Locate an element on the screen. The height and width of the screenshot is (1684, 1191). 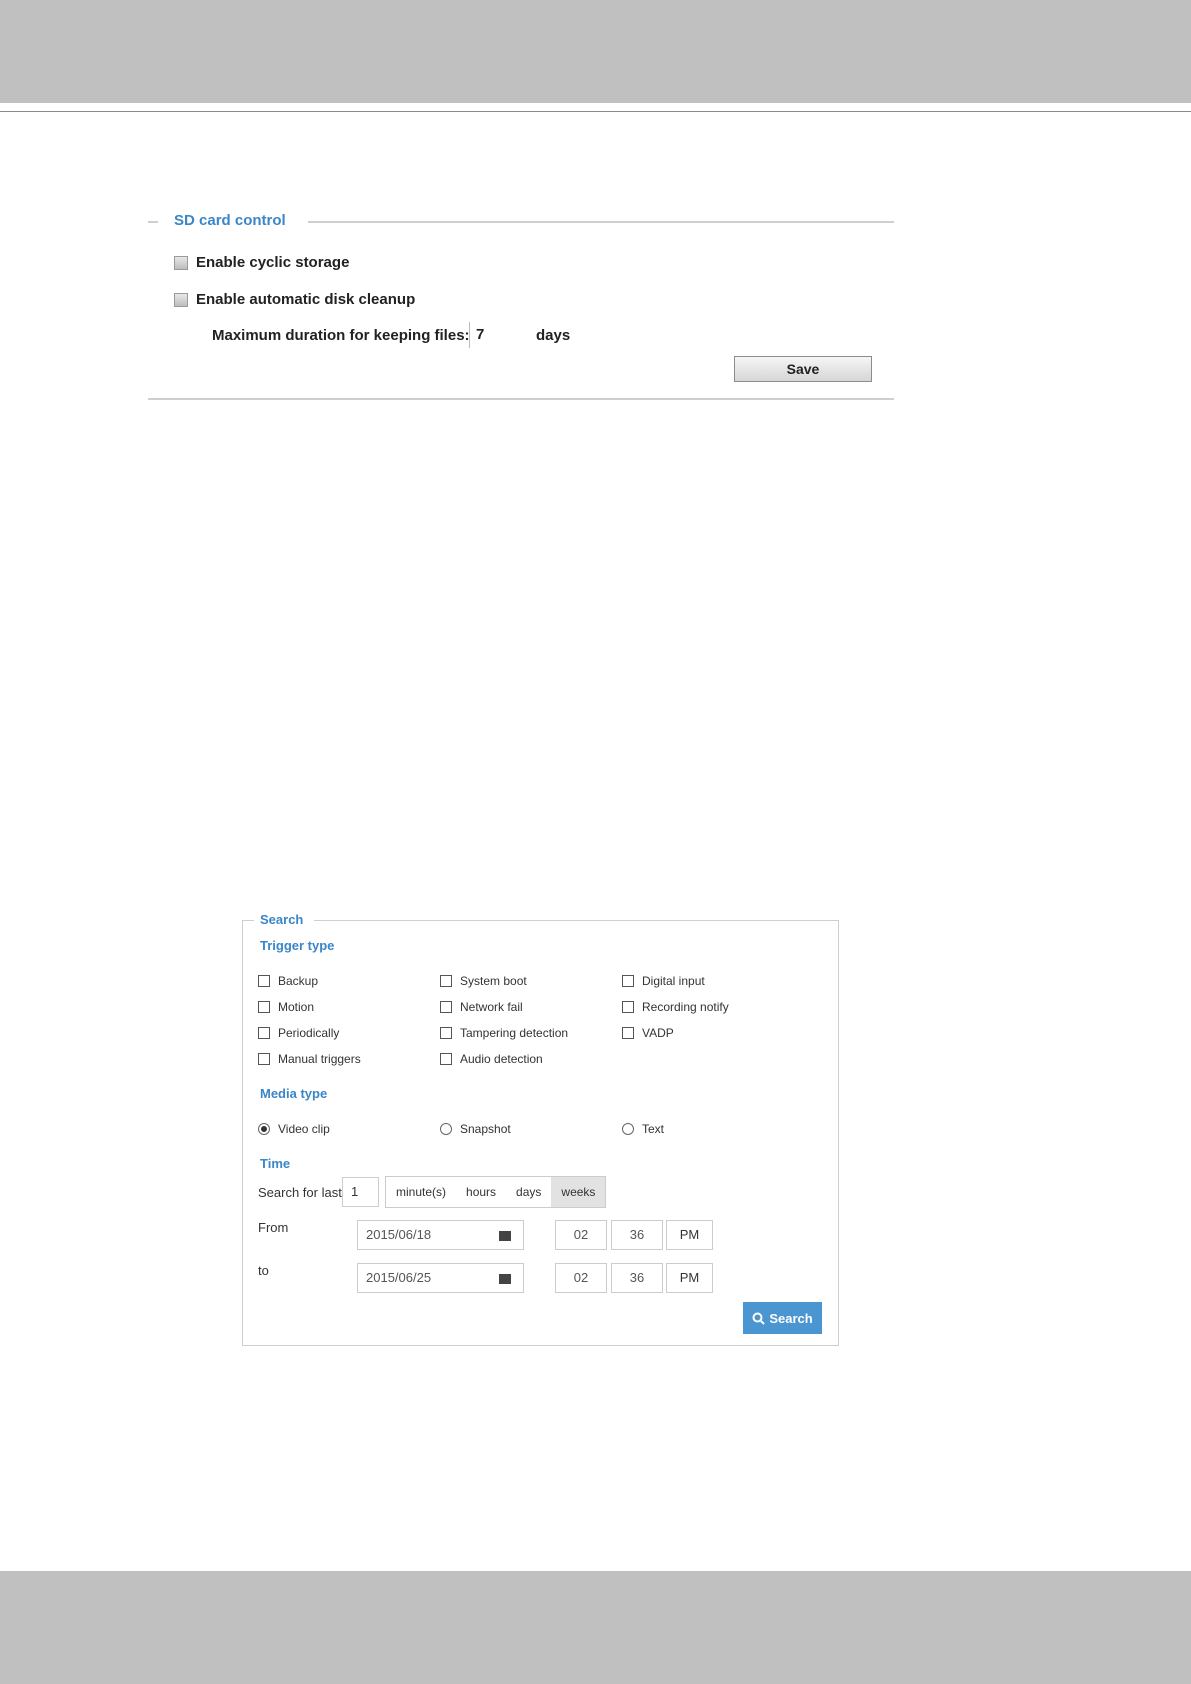
option-label: Recording notify is located at coordinates (685, 1007).